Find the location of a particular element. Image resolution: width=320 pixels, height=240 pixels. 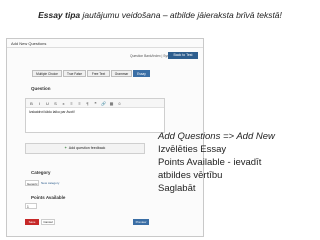

note-line-1: Add Questions => Add New is located at coordinates (216, 136).